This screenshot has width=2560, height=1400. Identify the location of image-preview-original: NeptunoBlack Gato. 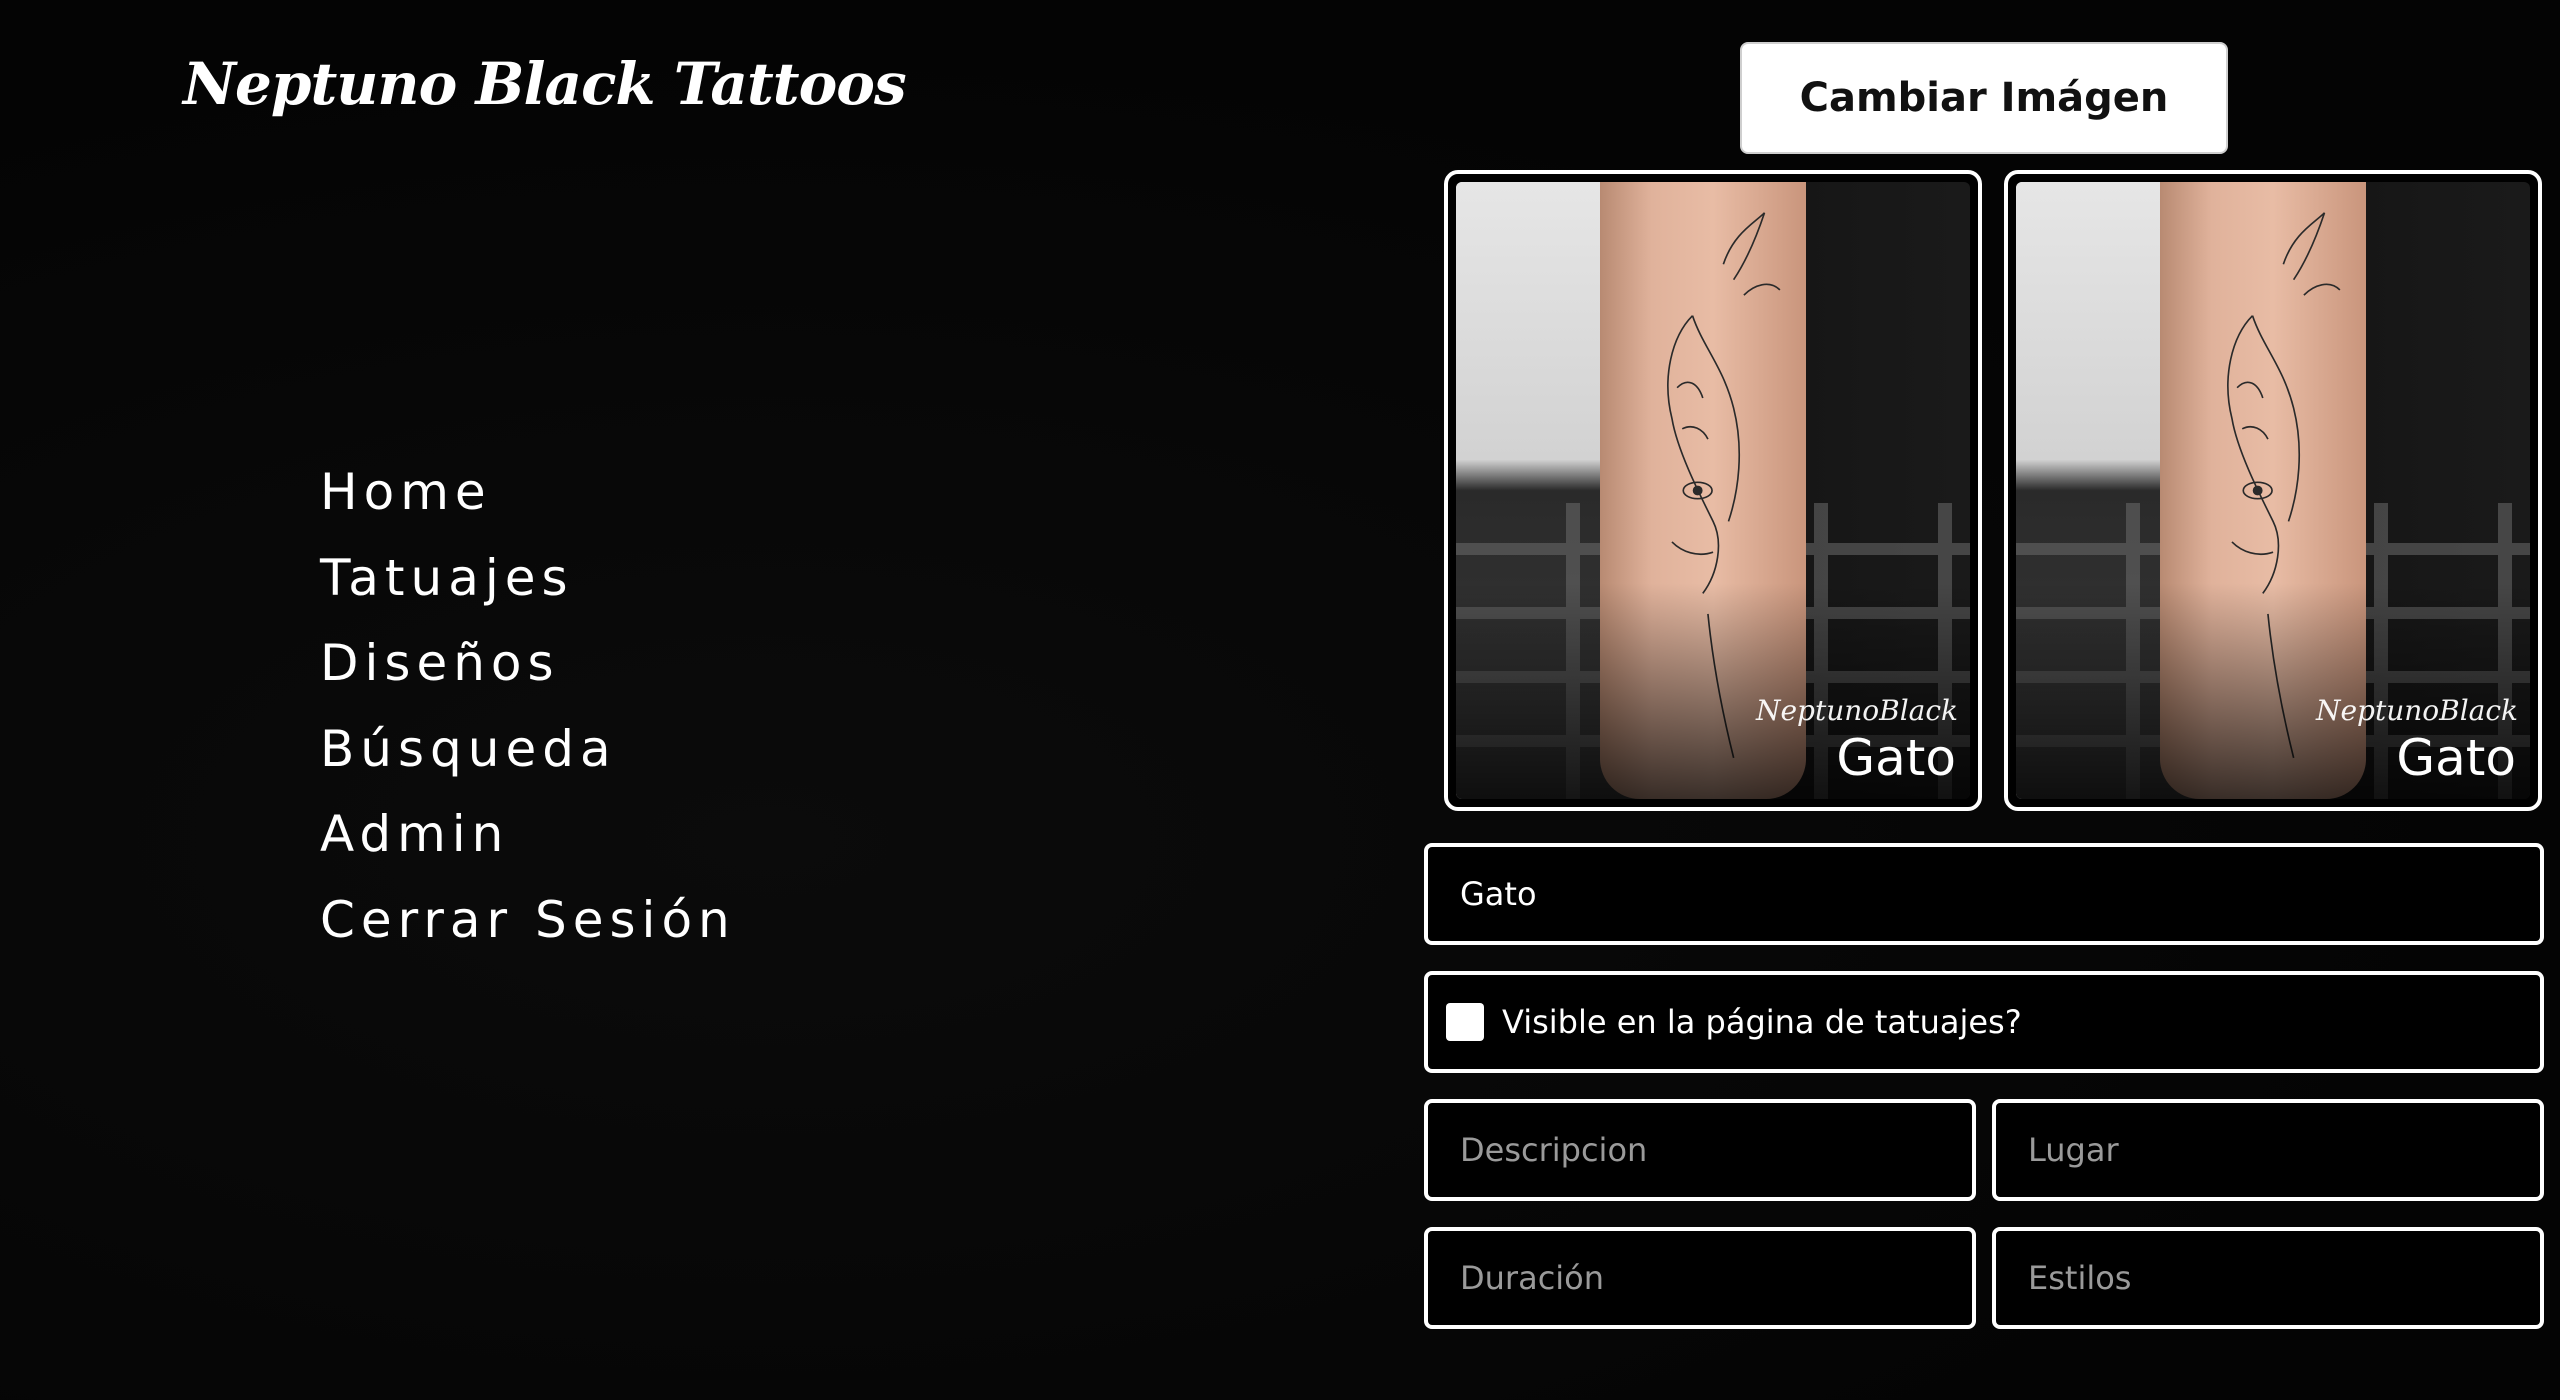
(1713, 490).